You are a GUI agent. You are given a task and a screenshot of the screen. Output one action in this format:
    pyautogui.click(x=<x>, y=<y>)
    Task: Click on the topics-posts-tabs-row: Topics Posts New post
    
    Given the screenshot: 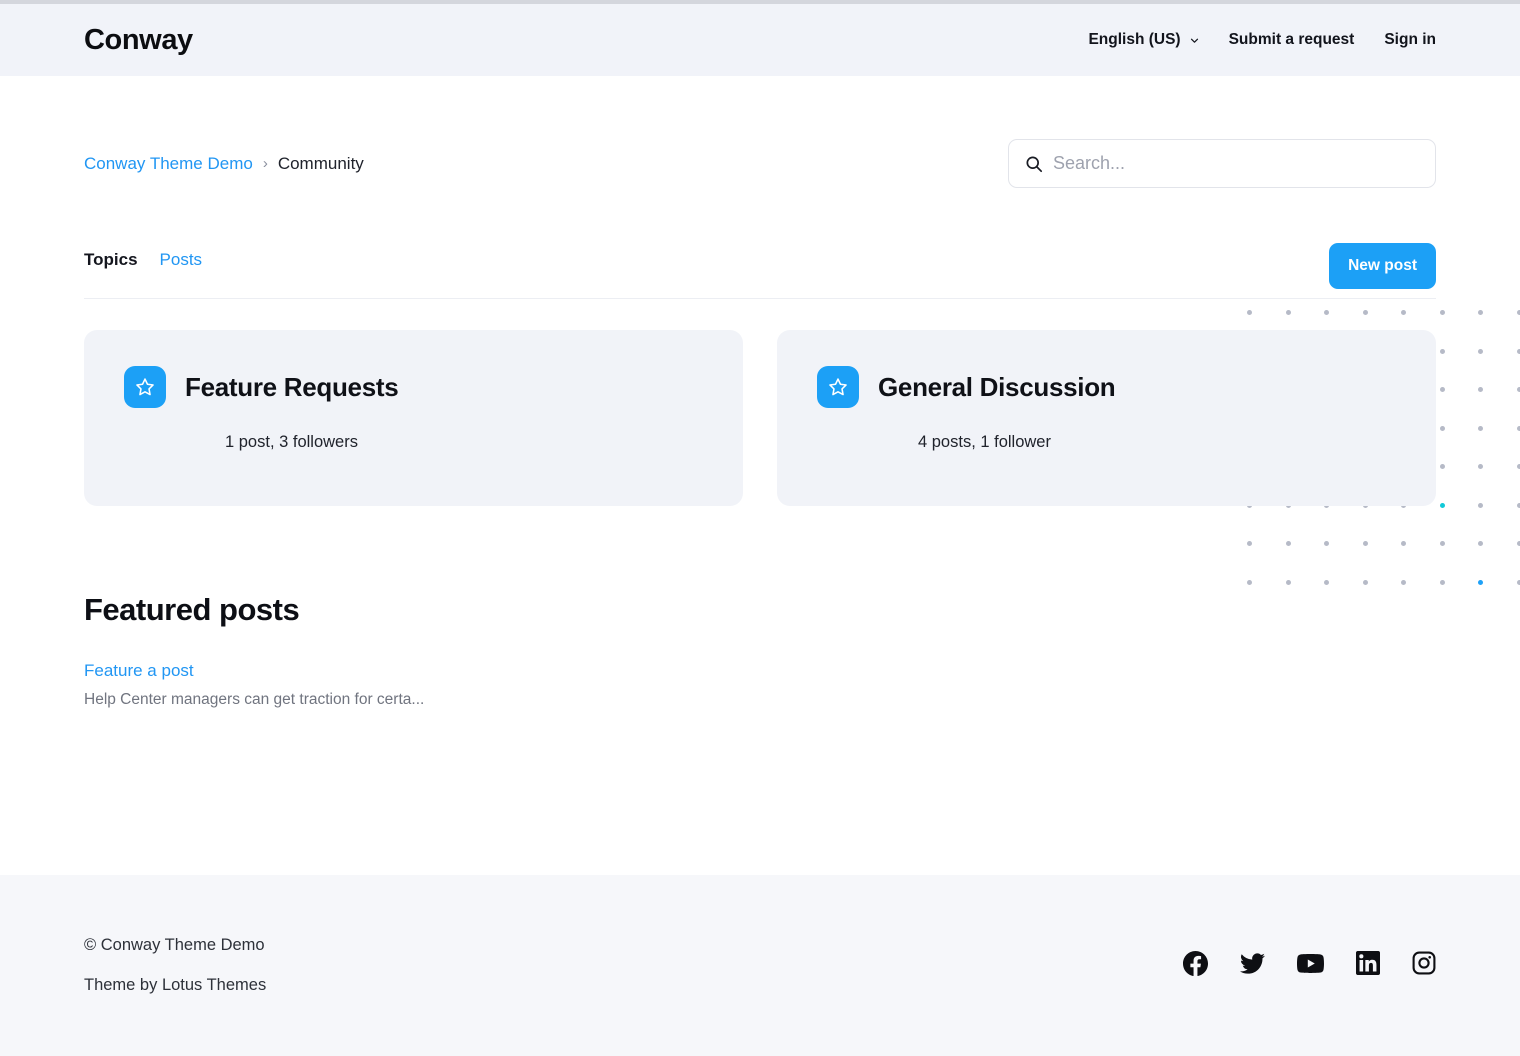 What is the action you would take?
    pyautogui.click(x=760, y=271)
    